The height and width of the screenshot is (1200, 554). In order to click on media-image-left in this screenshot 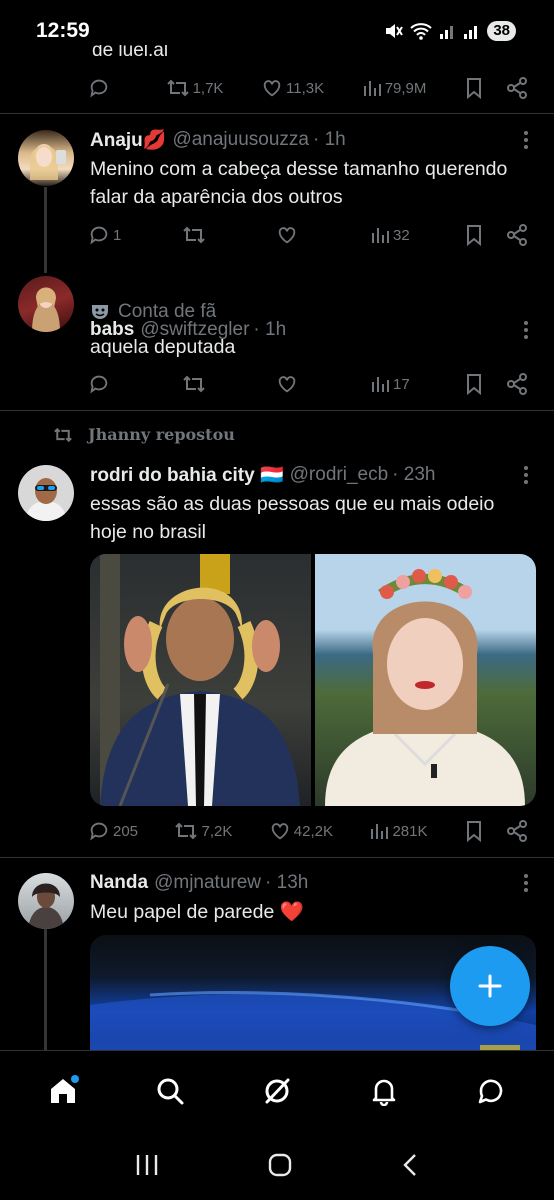, I will do `click(200, 680)`.